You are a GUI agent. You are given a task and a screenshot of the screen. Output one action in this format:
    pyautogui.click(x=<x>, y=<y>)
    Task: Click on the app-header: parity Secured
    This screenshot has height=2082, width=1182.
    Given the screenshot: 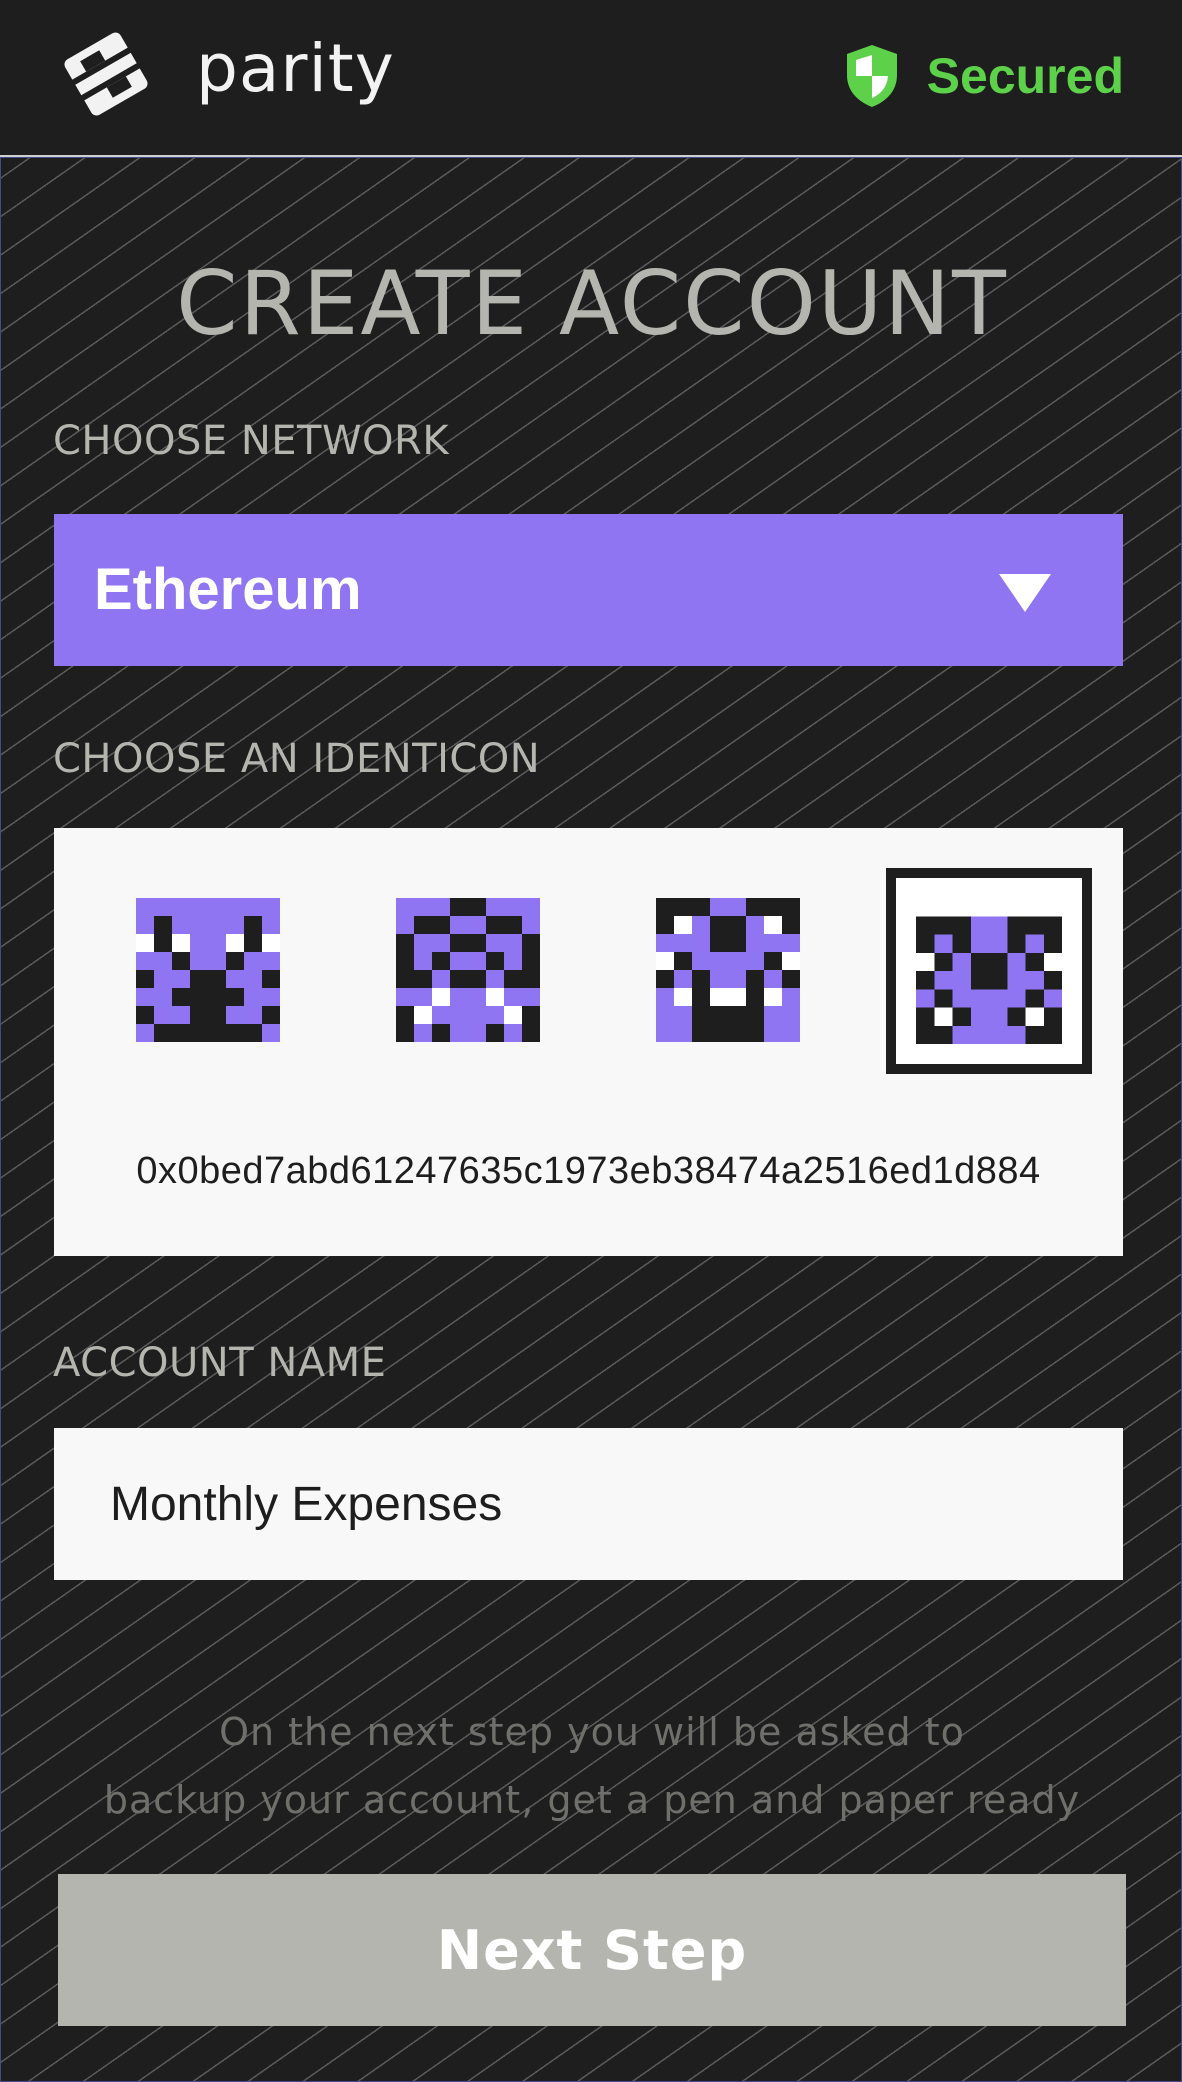 What is the action you would take?
    pyautogui.click(x=591, y=78)
    